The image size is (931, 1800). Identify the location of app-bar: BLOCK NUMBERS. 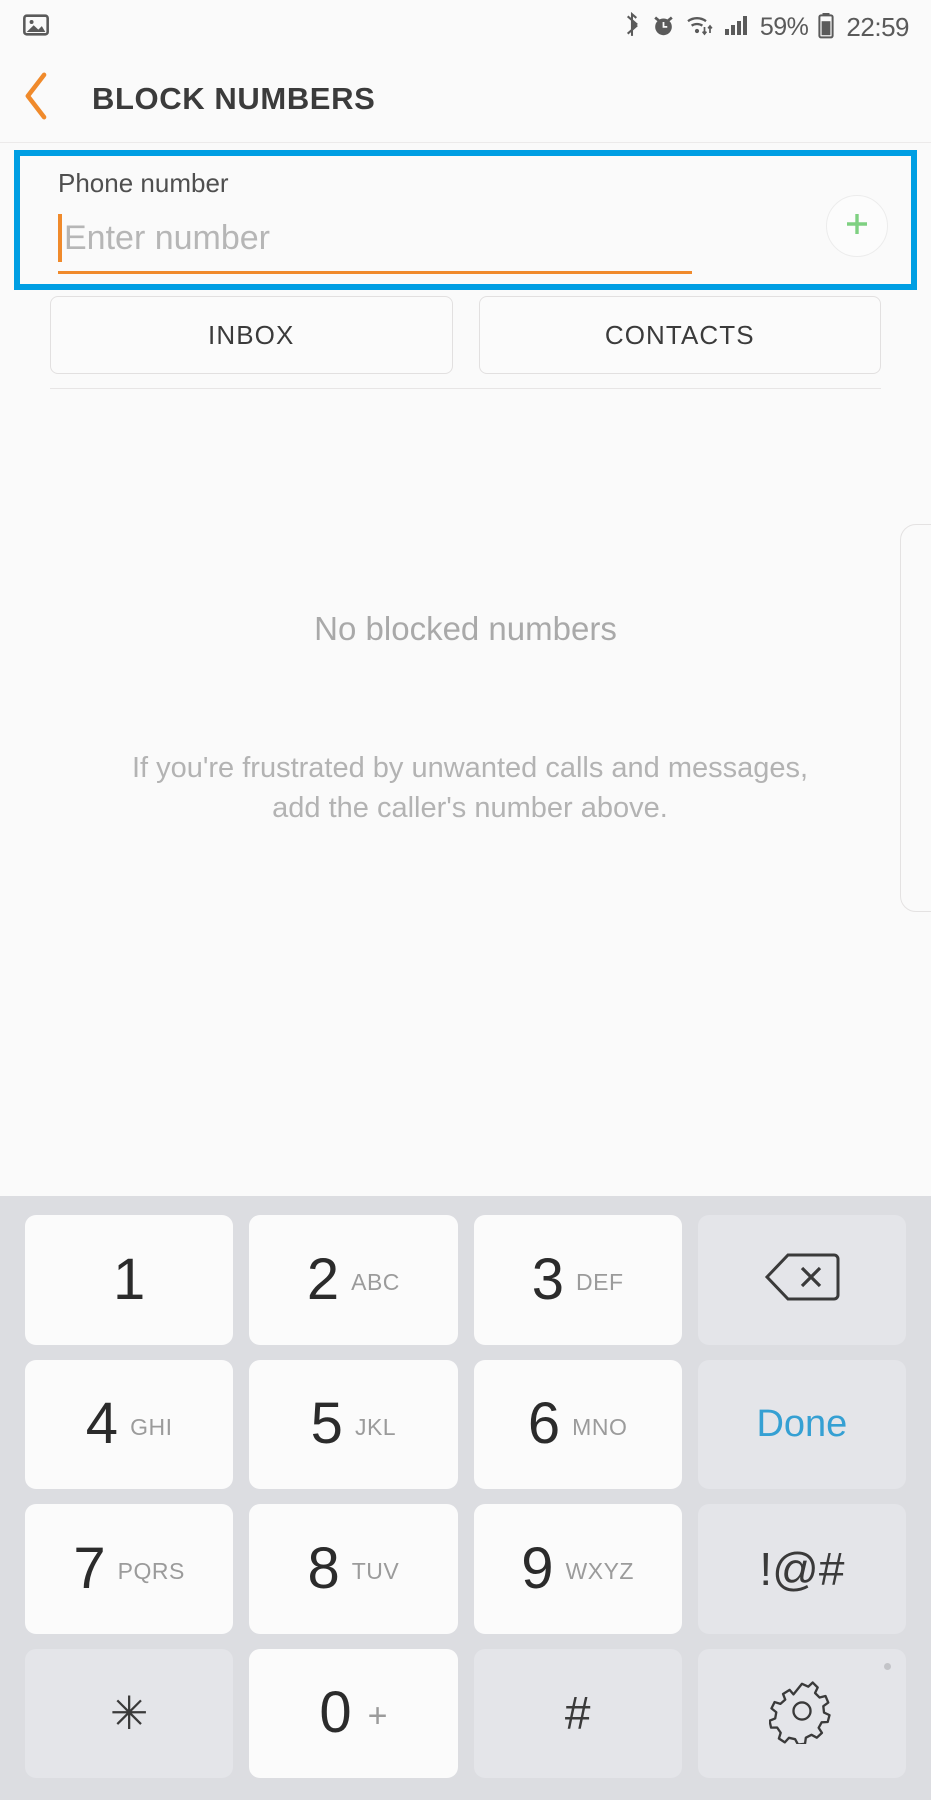
(465, 99).